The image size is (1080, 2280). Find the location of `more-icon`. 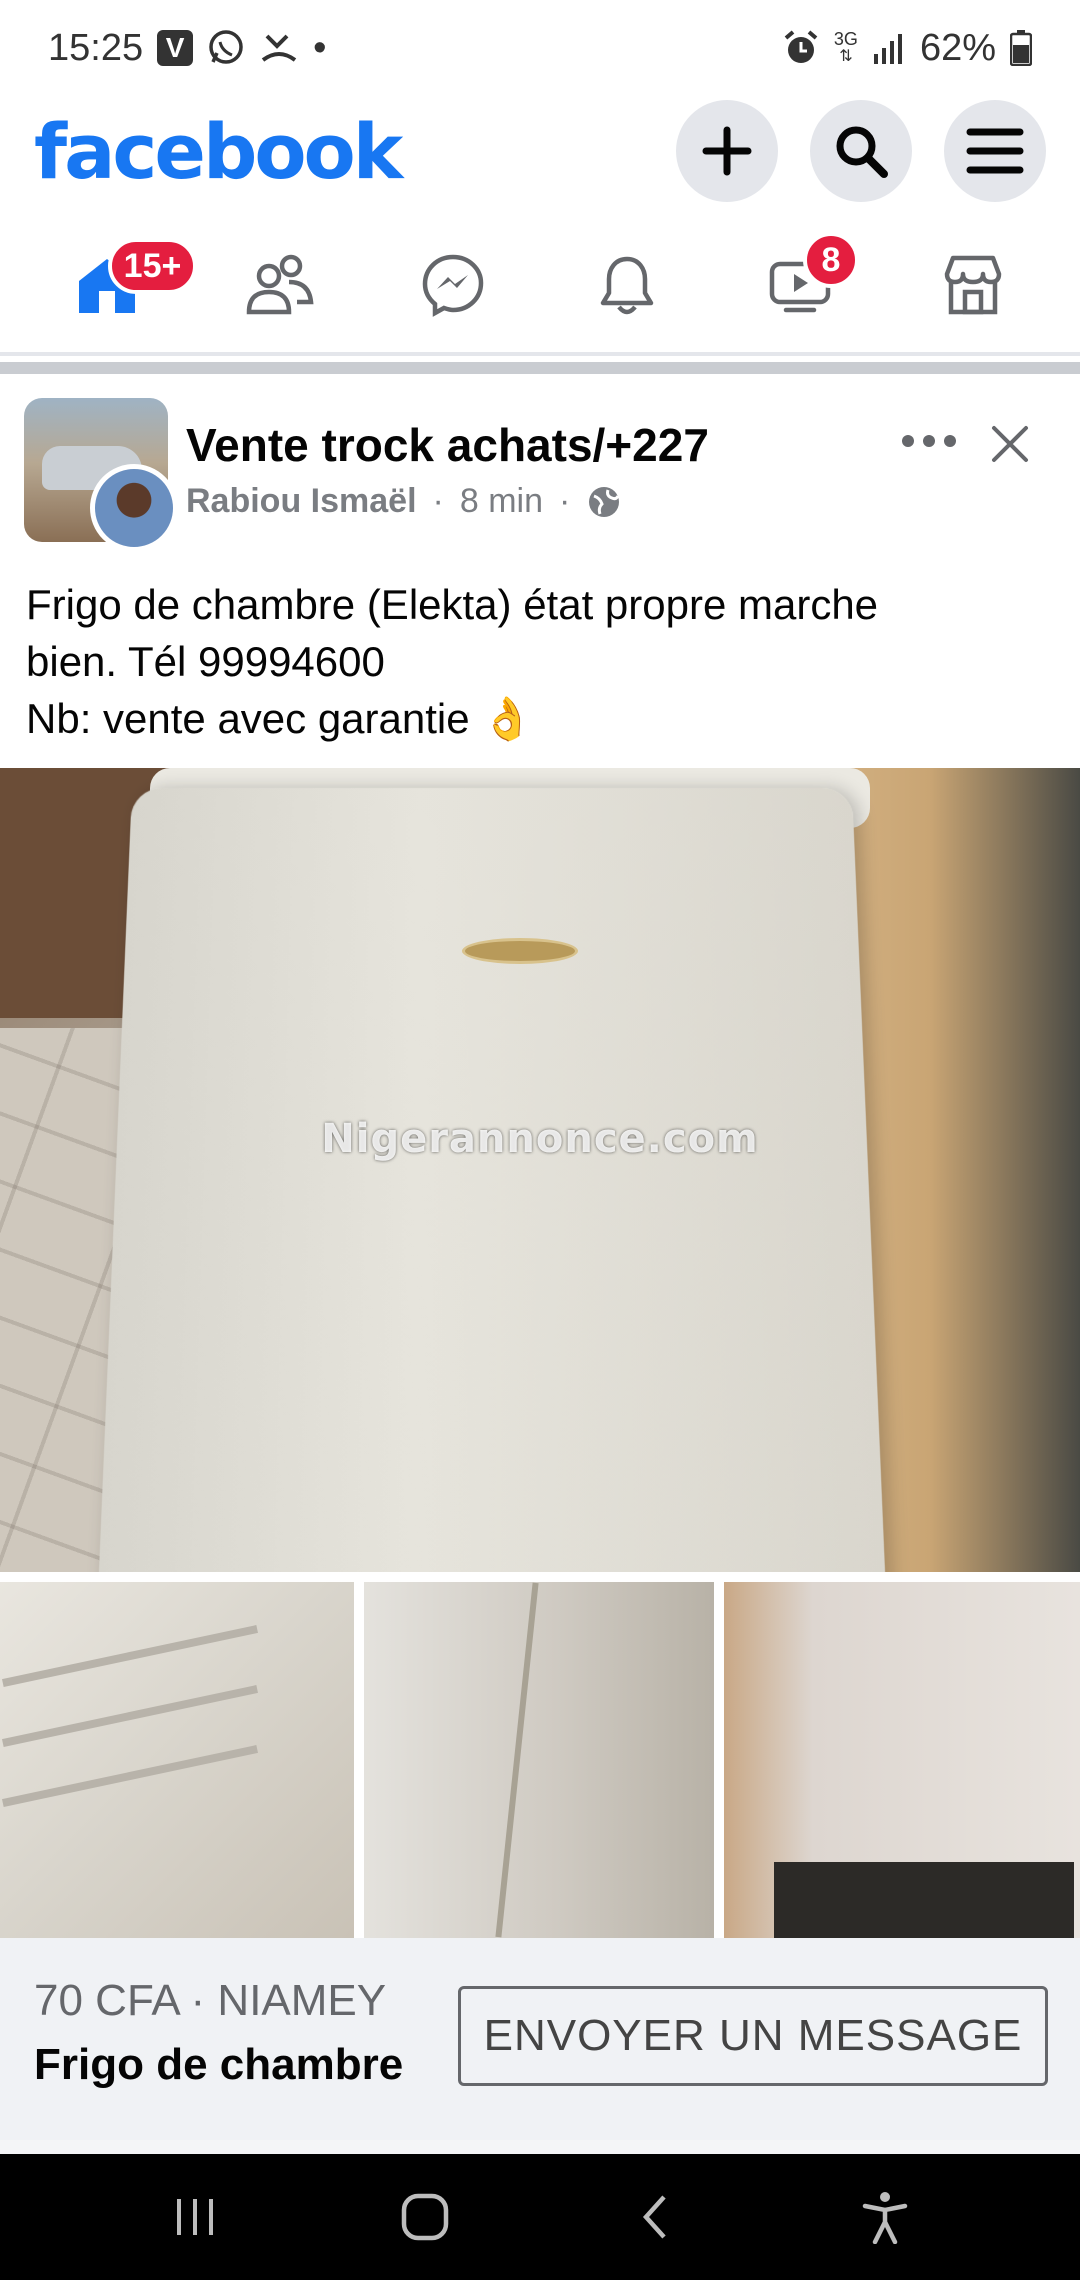

more-icon is located at coordinates (929, 441).